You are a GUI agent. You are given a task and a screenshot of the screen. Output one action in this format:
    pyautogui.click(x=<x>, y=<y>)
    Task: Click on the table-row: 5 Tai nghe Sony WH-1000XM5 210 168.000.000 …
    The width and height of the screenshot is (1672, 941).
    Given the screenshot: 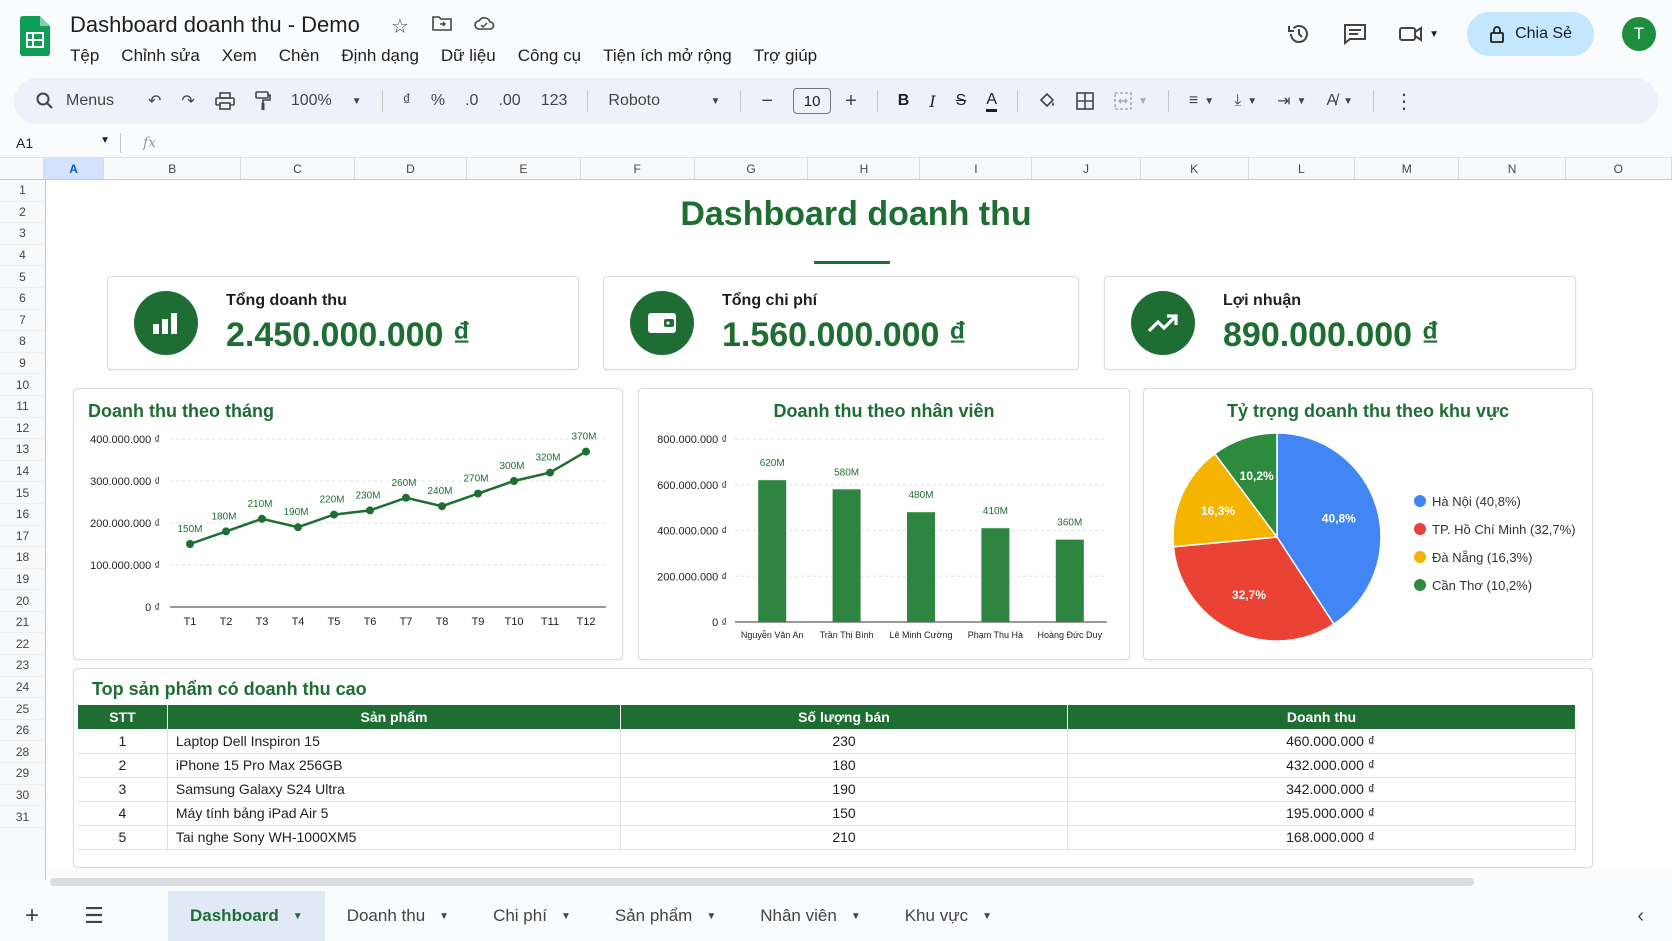 What is the action you would take?
    pyautogui.click(x=827, y=837)
    